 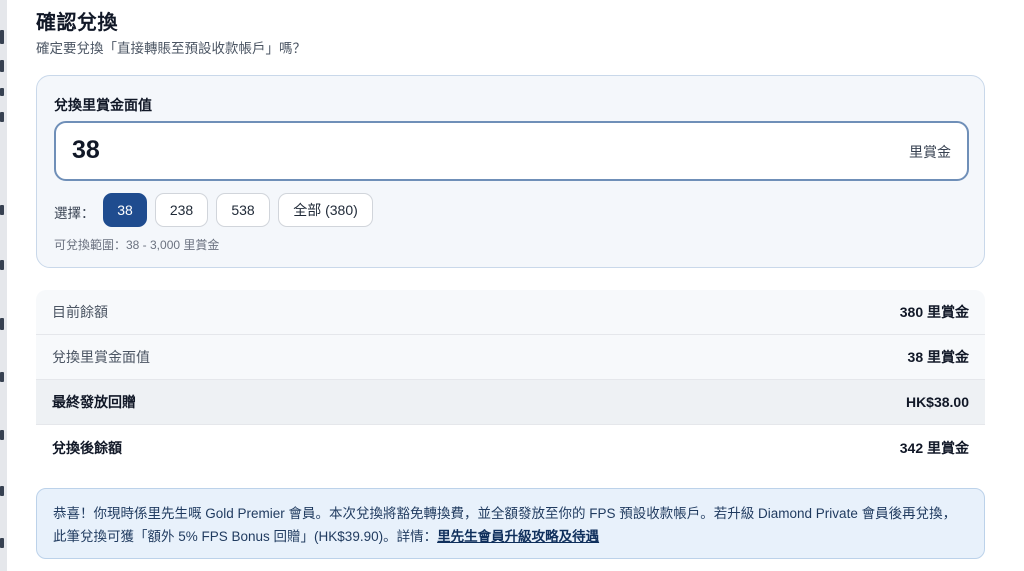 I want to click on summary-value: HK$38.00, so click(x=937, y=402).